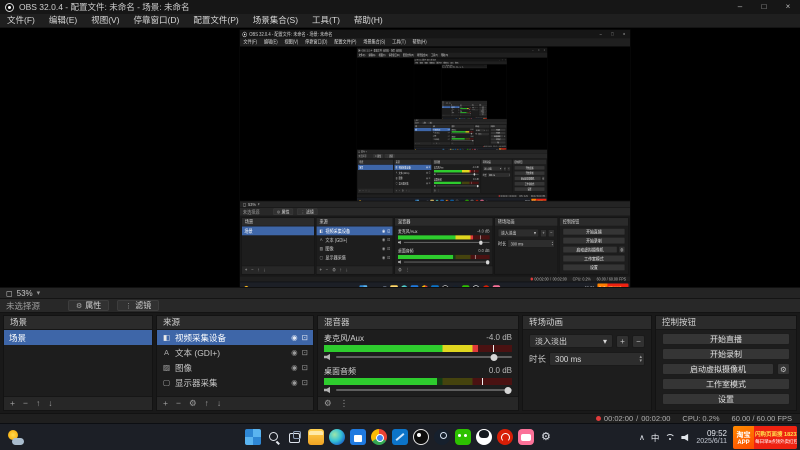  Describe the element at coordinates (463, 437) in the screenshot. I see `wechat-icon` at that location.